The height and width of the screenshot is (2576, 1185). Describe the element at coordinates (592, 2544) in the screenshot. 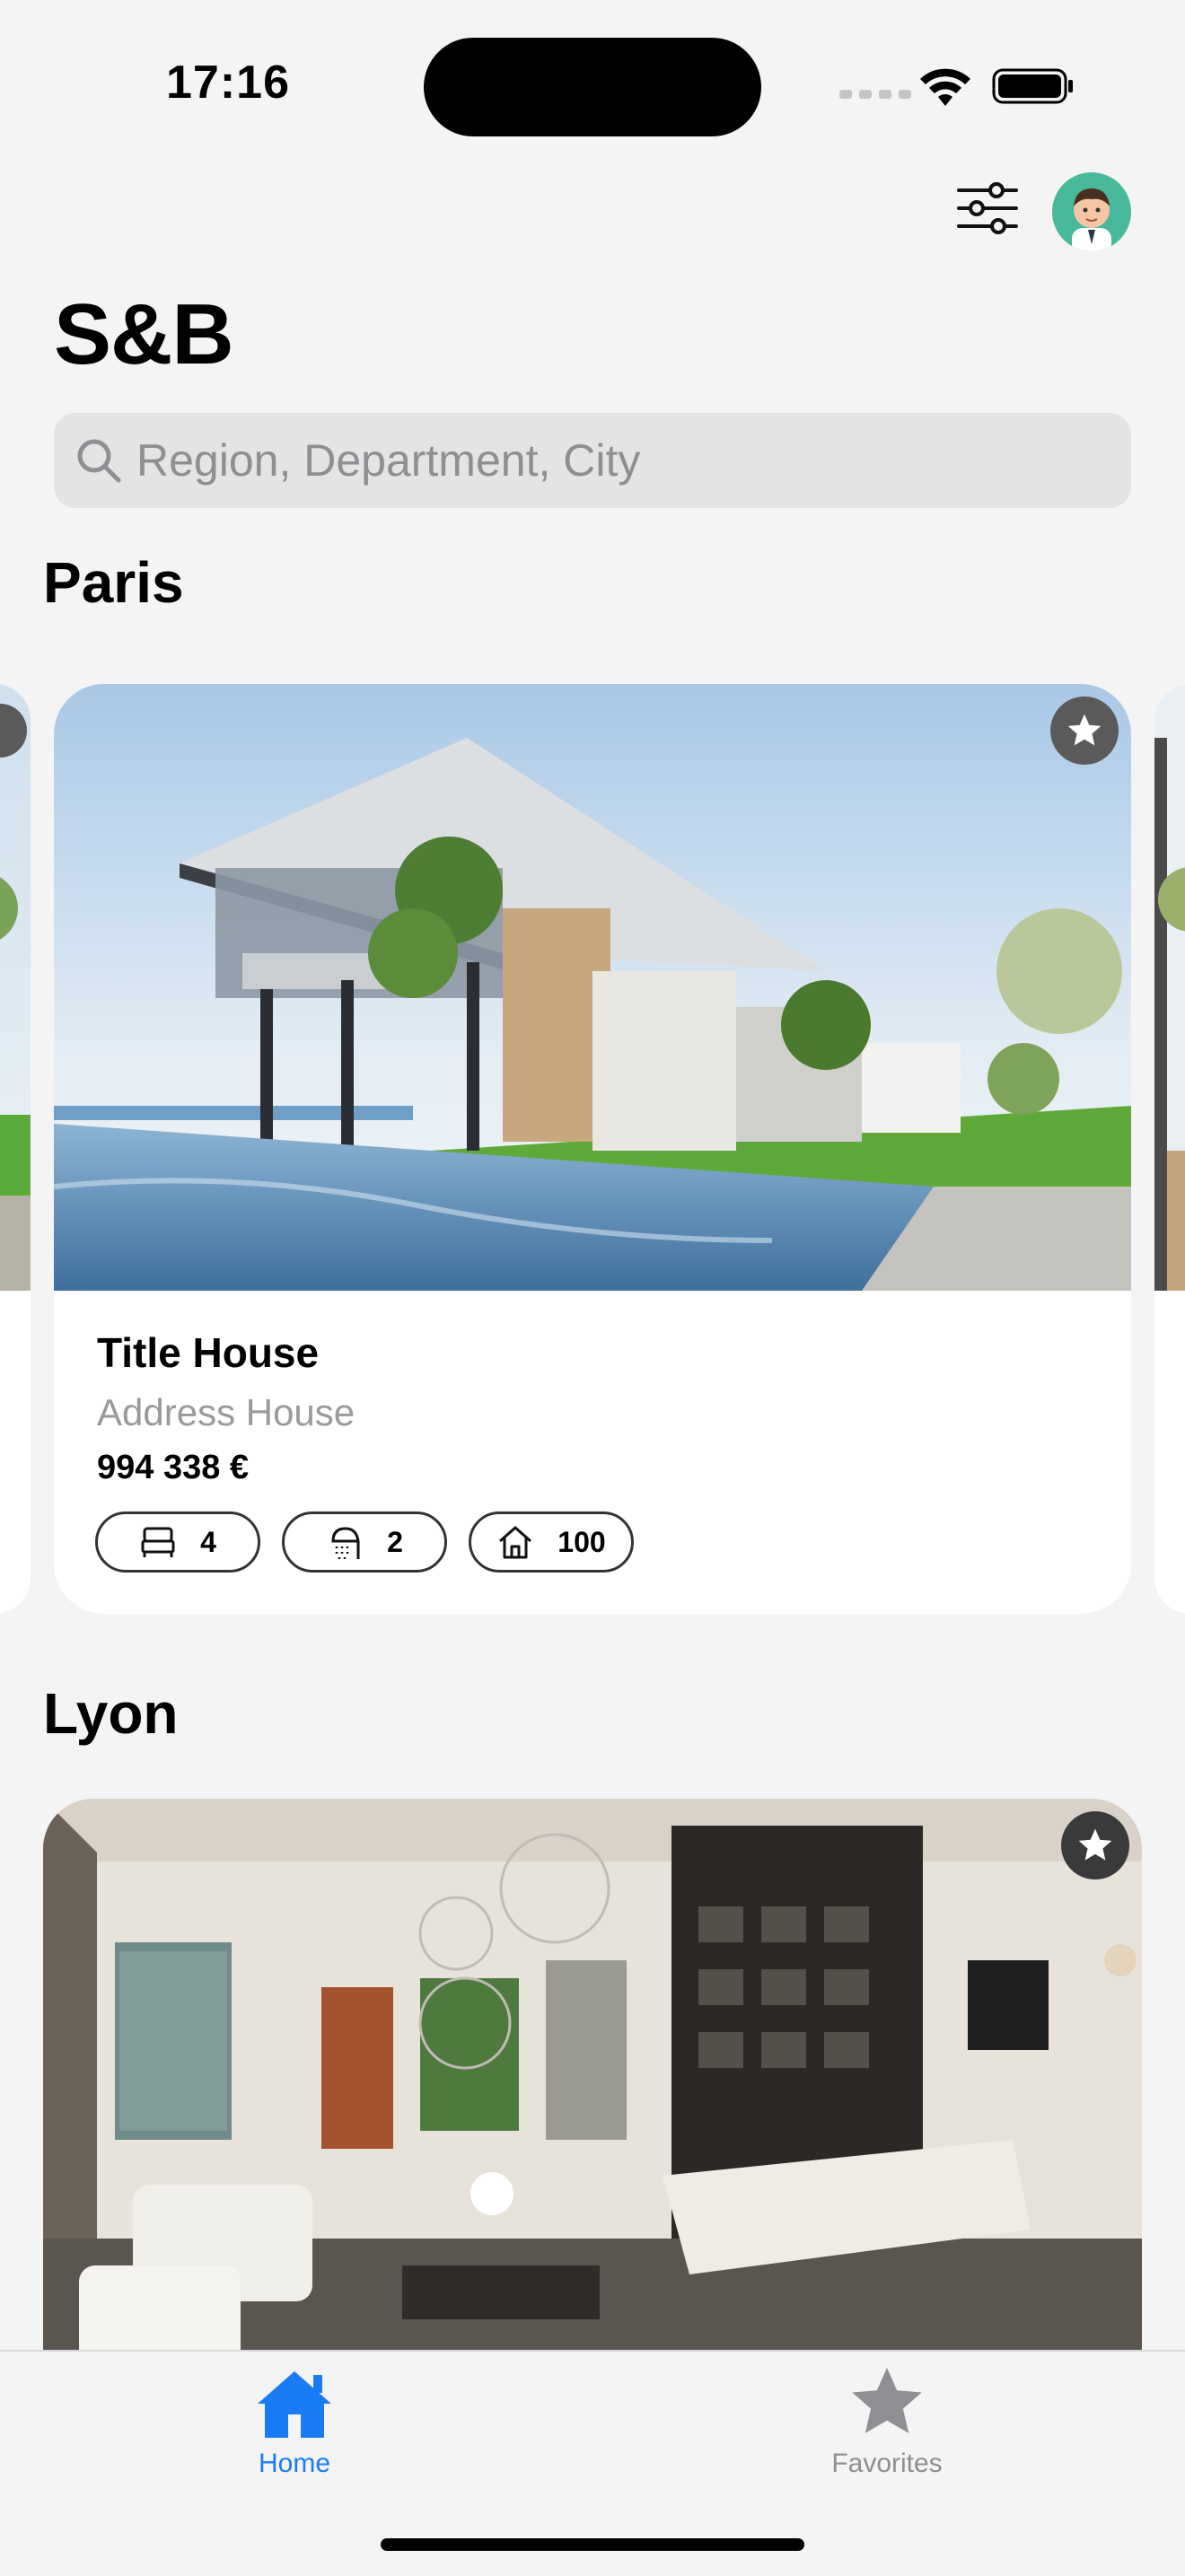

I see `home-indicator` at that location.